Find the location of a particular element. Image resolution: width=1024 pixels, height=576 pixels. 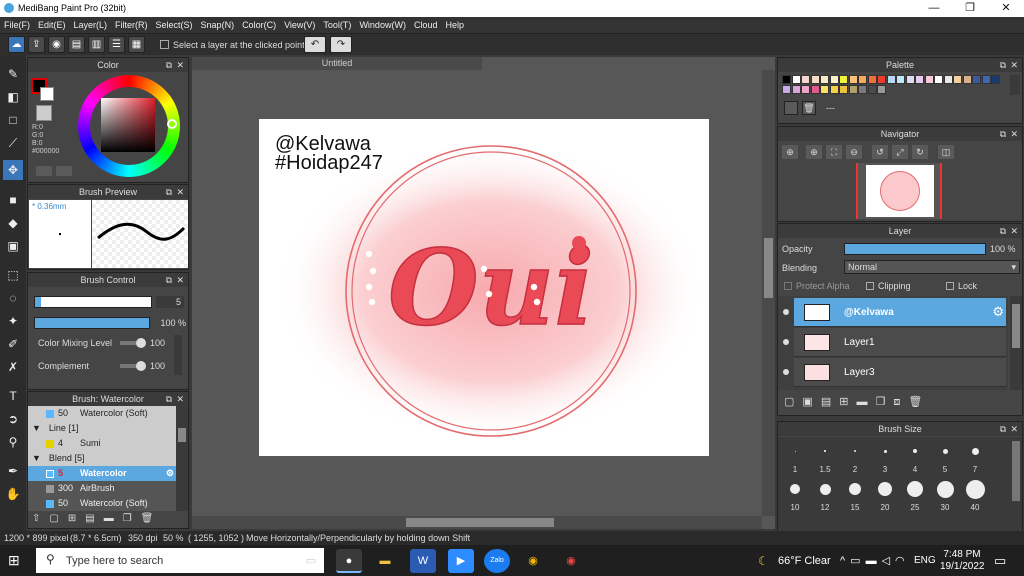

layer-row: Layer1 is located at coordinates (900, 342).